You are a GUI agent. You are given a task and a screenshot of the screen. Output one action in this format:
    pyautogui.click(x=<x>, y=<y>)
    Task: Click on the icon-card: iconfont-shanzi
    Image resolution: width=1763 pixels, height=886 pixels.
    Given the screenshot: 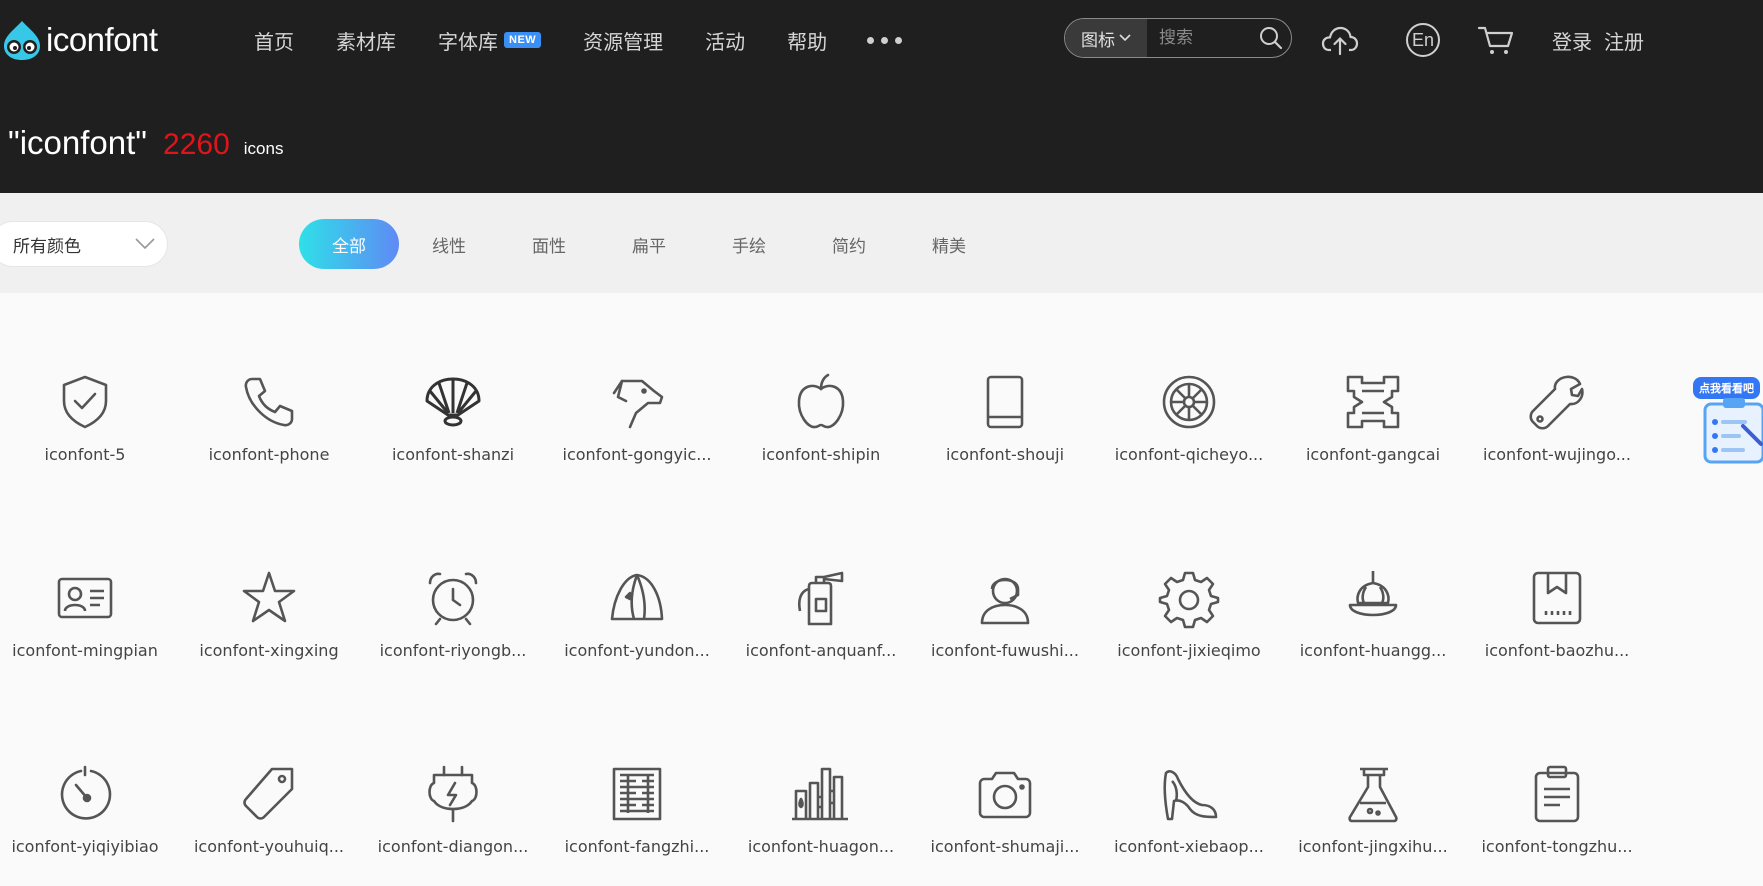 What is the action you would take?
    pyautogui.click(x=453, y=391)
    